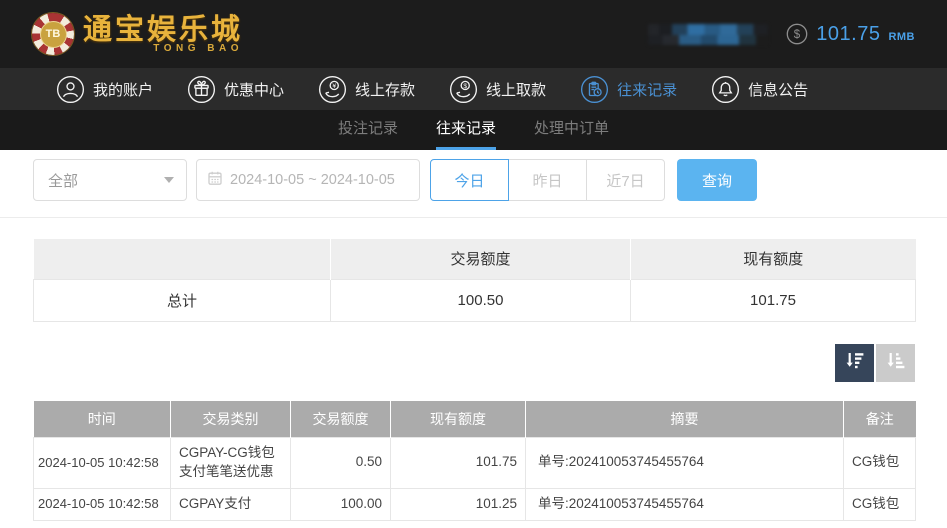 Image resolution: width=947 pixels, height=528 pixels. Describe the element at coordinates (169, 180) in the screenshot. I see `chevron-down-icon` at that location.